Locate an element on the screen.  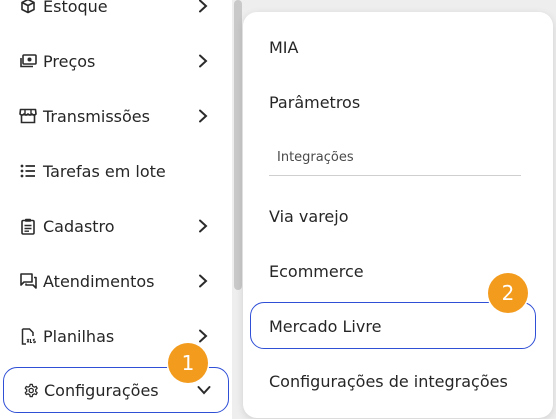
sidebar-item-atendimentos: Atendimentos is located at coordinates (114, 281).